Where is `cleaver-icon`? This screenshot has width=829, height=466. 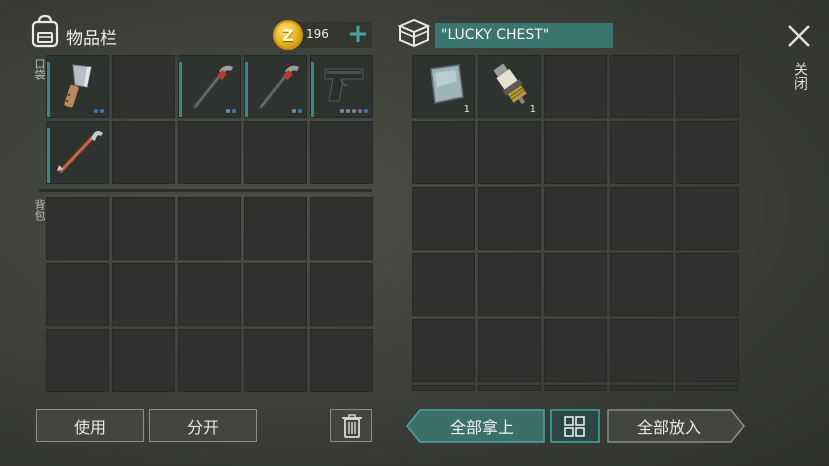
cleaver-icon is located at coordinates (78, 86).